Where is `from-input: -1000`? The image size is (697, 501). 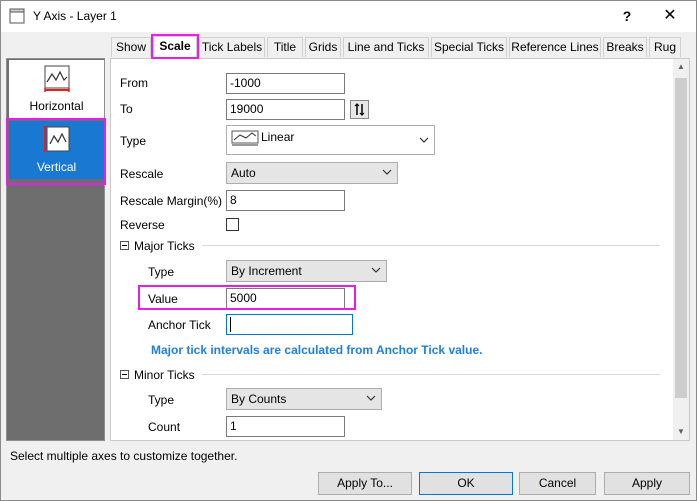
from-input: -1000 is located at coordinates (285, 83).